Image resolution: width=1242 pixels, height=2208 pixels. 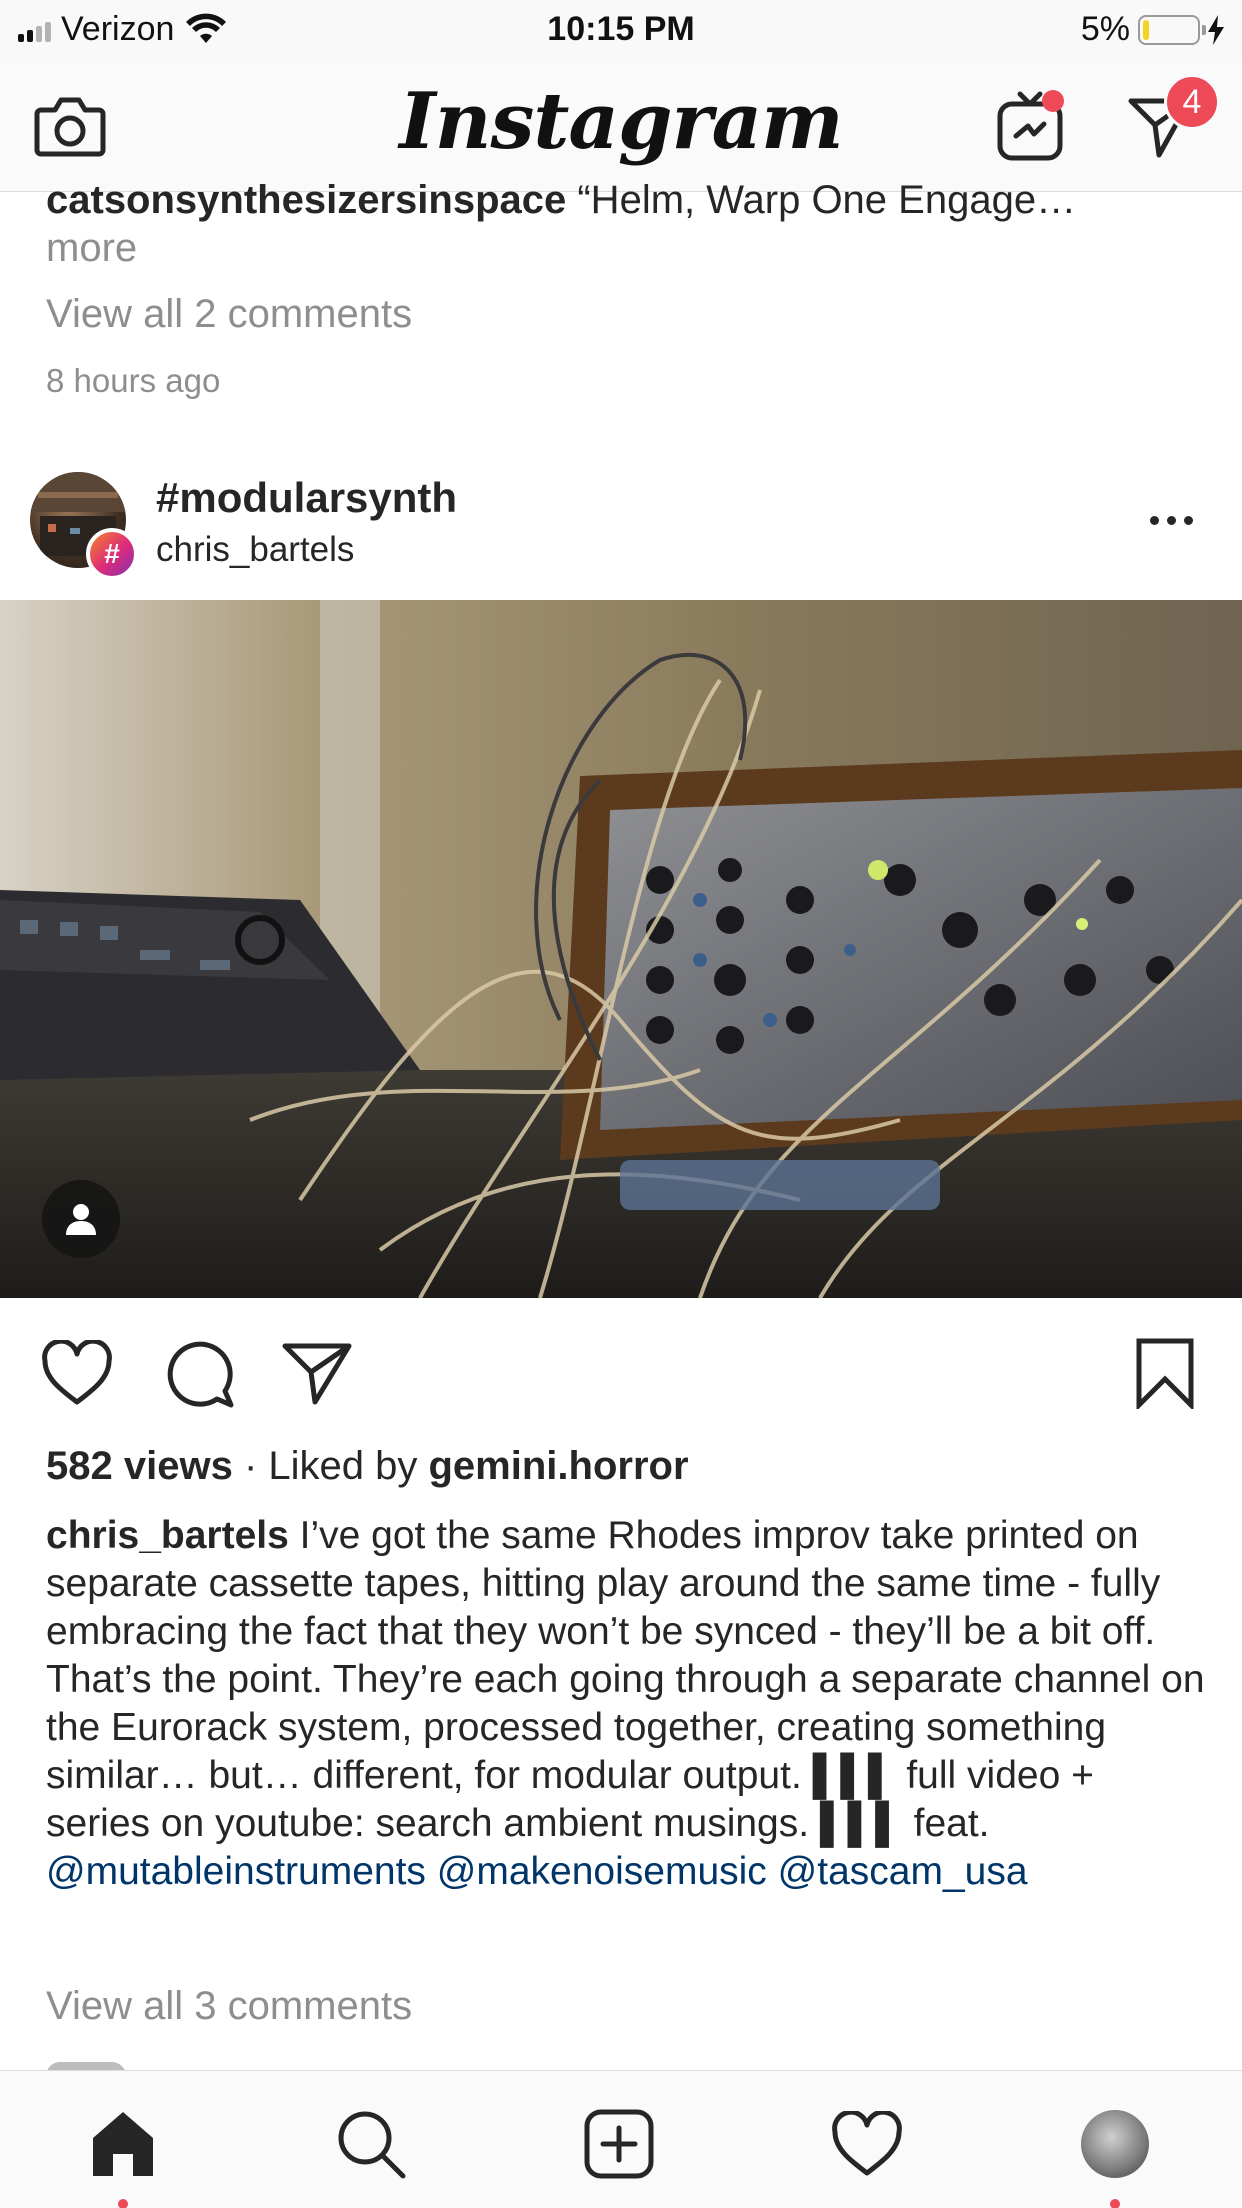 I want to click on tab-home, so click(x=123, y=2154).